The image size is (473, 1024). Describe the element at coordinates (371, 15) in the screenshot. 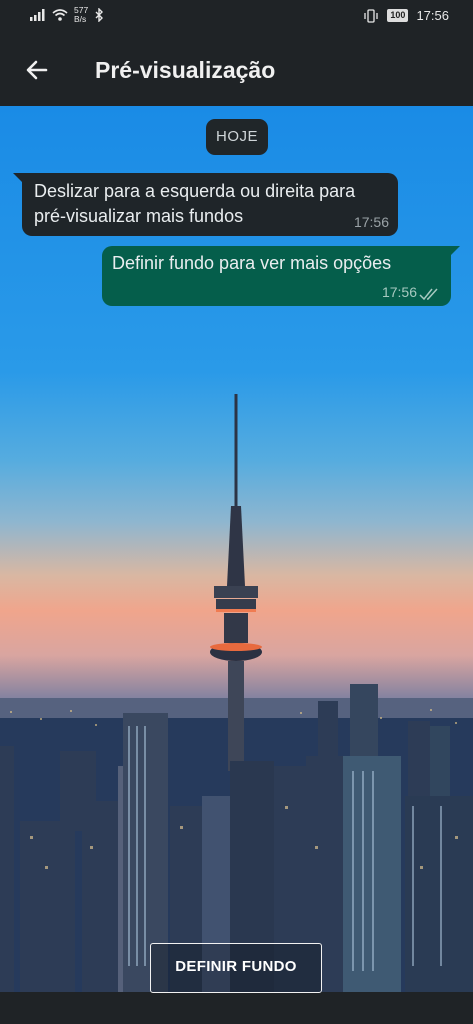

I see `vibrate-icon` at that location.